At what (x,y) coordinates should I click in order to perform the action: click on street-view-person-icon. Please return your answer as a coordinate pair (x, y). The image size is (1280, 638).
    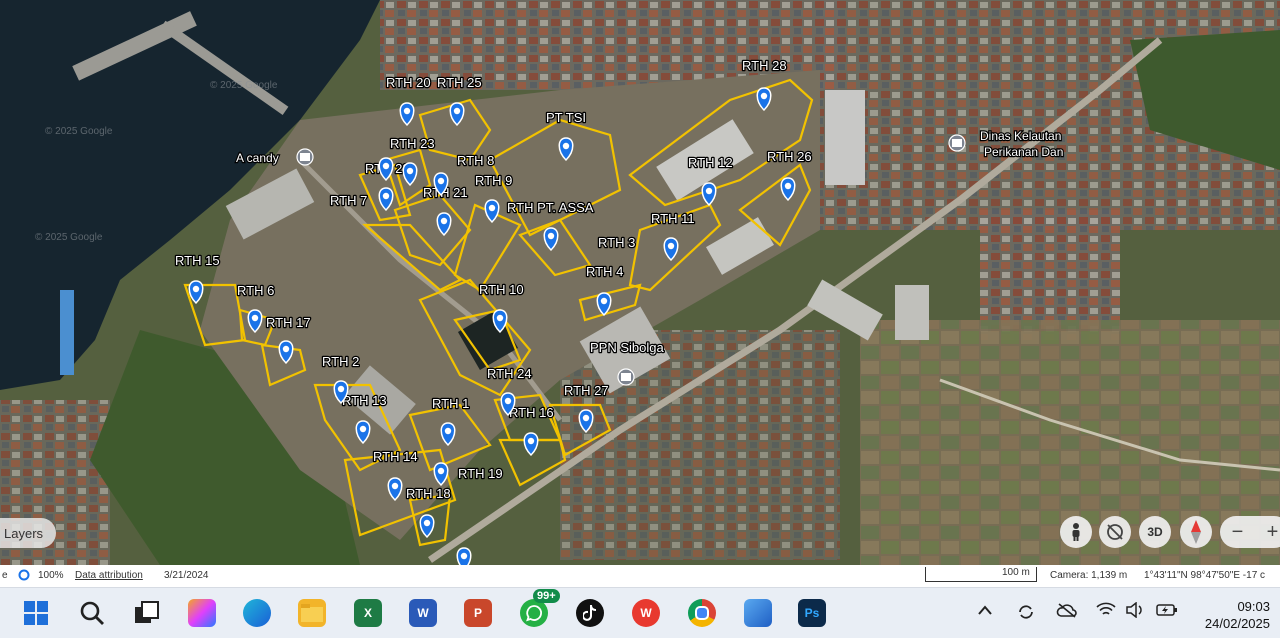
    Looking at the image, I should click on (1076, 532).